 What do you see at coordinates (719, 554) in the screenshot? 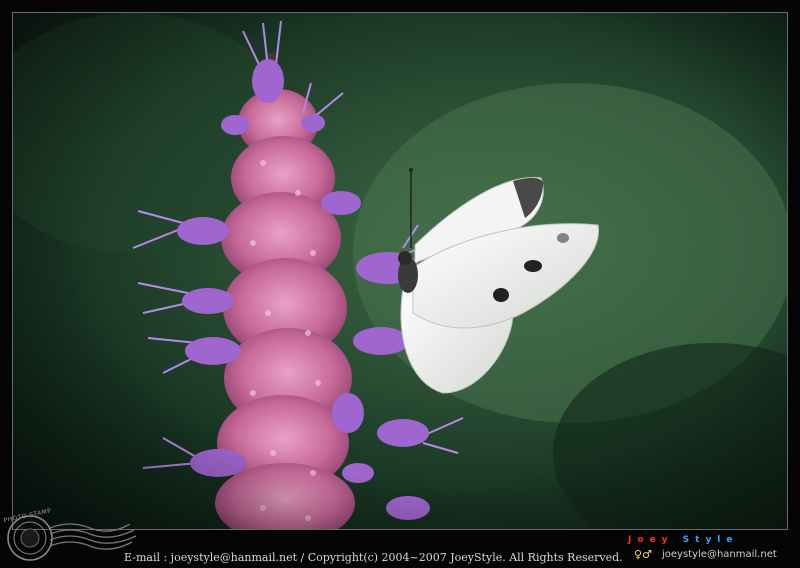
I see `brand-email: joeystyle@hanmail.net` at bounding box center [719, 554].